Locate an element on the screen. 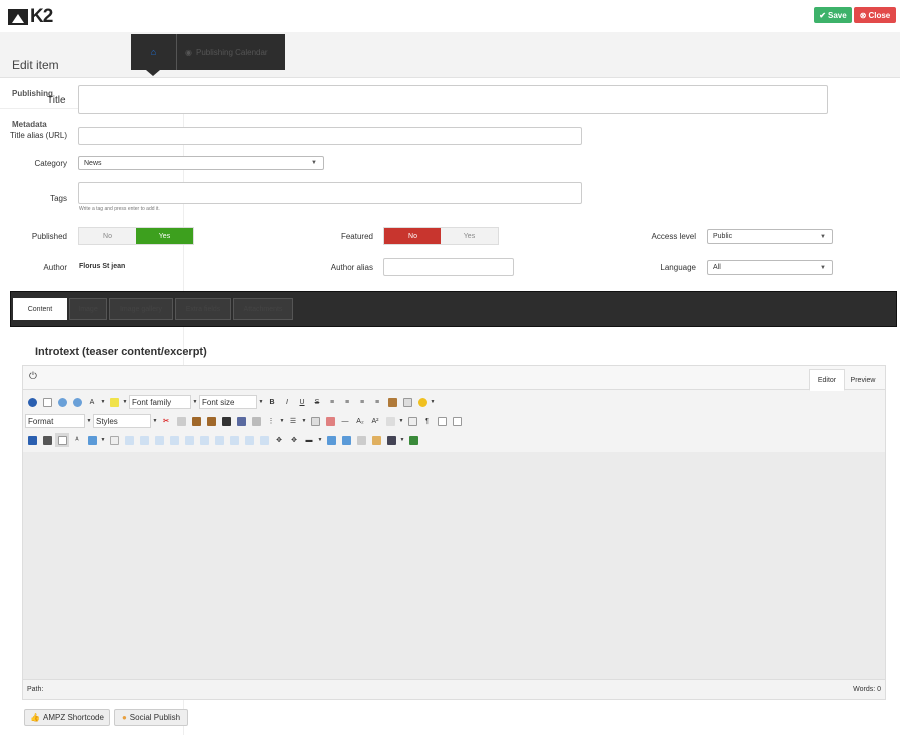 The width and height of the screenshot is (900, 736). published-toggle: No Yes is located at coordinates (136, 236).